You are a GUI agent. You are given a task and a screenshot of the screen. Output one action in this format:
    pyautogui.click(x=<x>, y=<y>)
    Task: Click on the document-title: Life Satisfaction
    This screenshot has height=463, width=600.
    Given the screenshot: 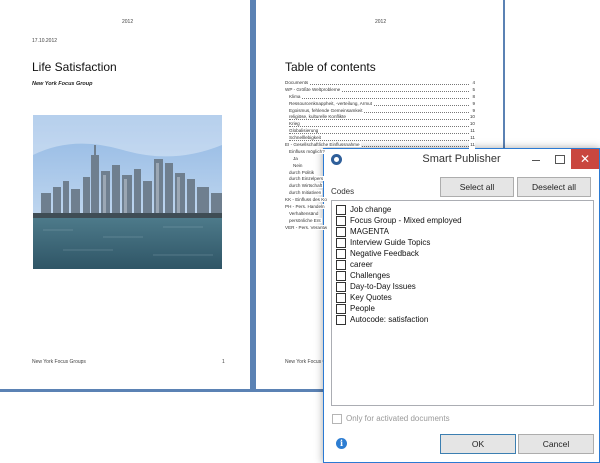 What is the action you would take?
    pyautogui.click(x=74, y=67)
    